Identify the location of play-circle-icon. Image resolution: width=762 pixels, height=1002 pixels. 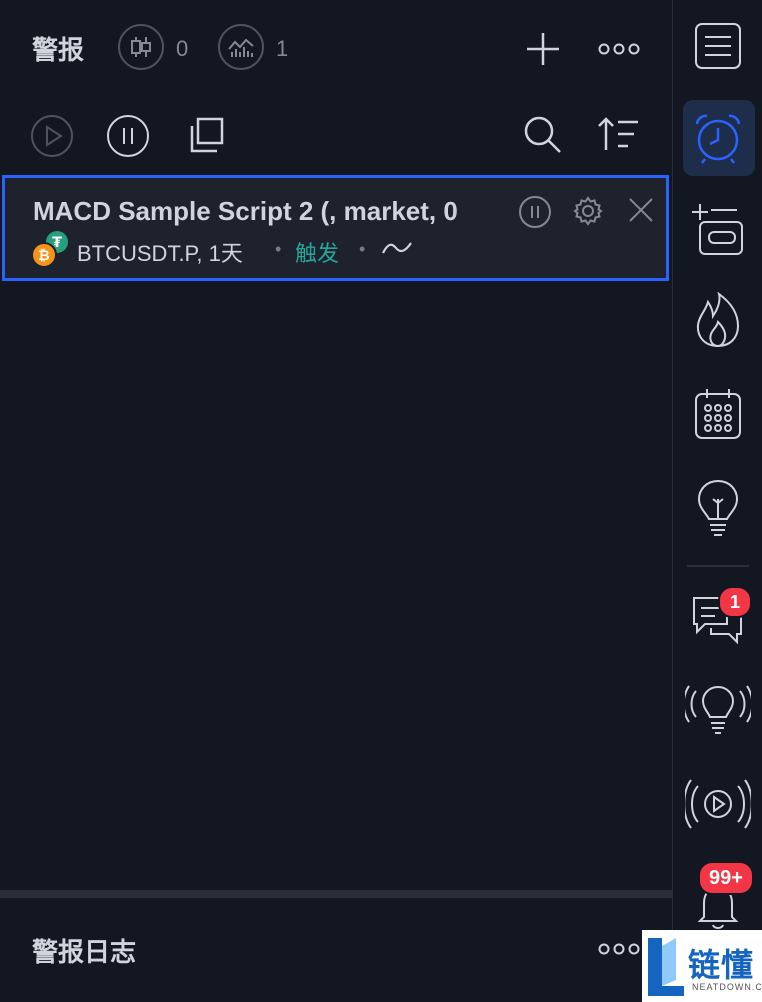
(52, 136).